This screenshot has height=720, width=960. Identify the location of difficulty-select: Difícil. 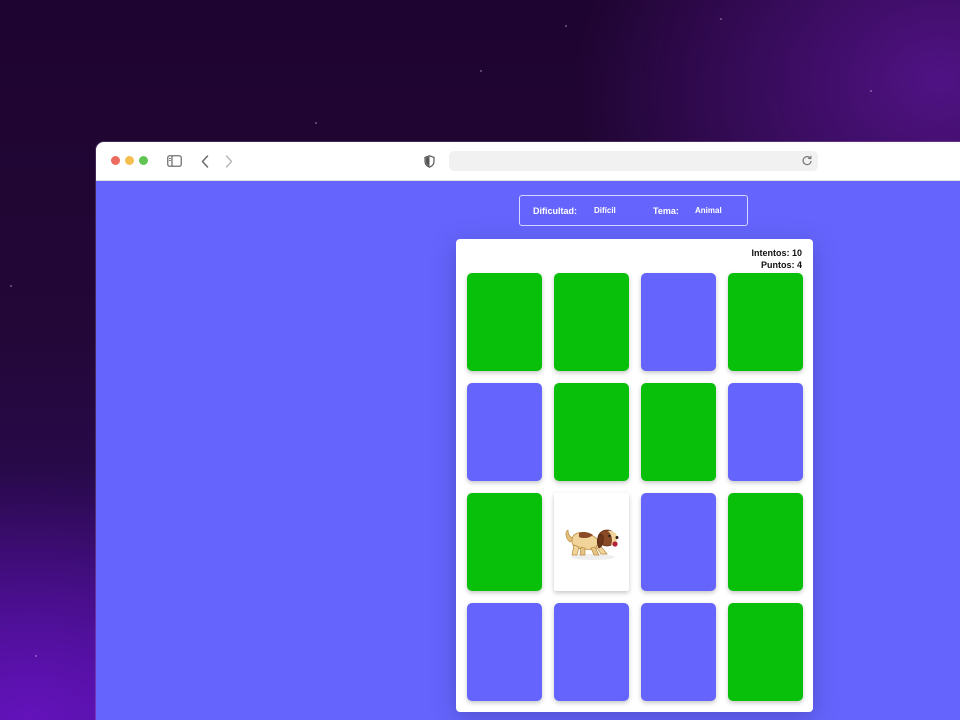
(605, 210).